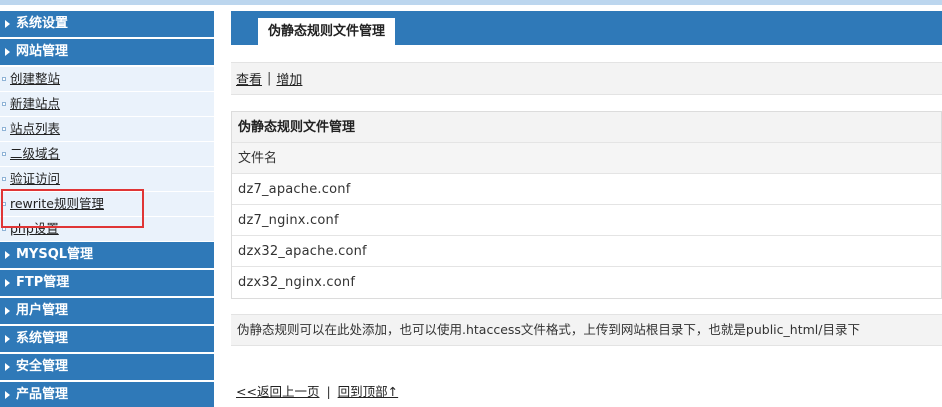 This screenshot has height=407, width=942. Describe the element at coordinates (107, 104) in the screenshot. I see `sidebar-item-new-site: 新建站点` at that location.